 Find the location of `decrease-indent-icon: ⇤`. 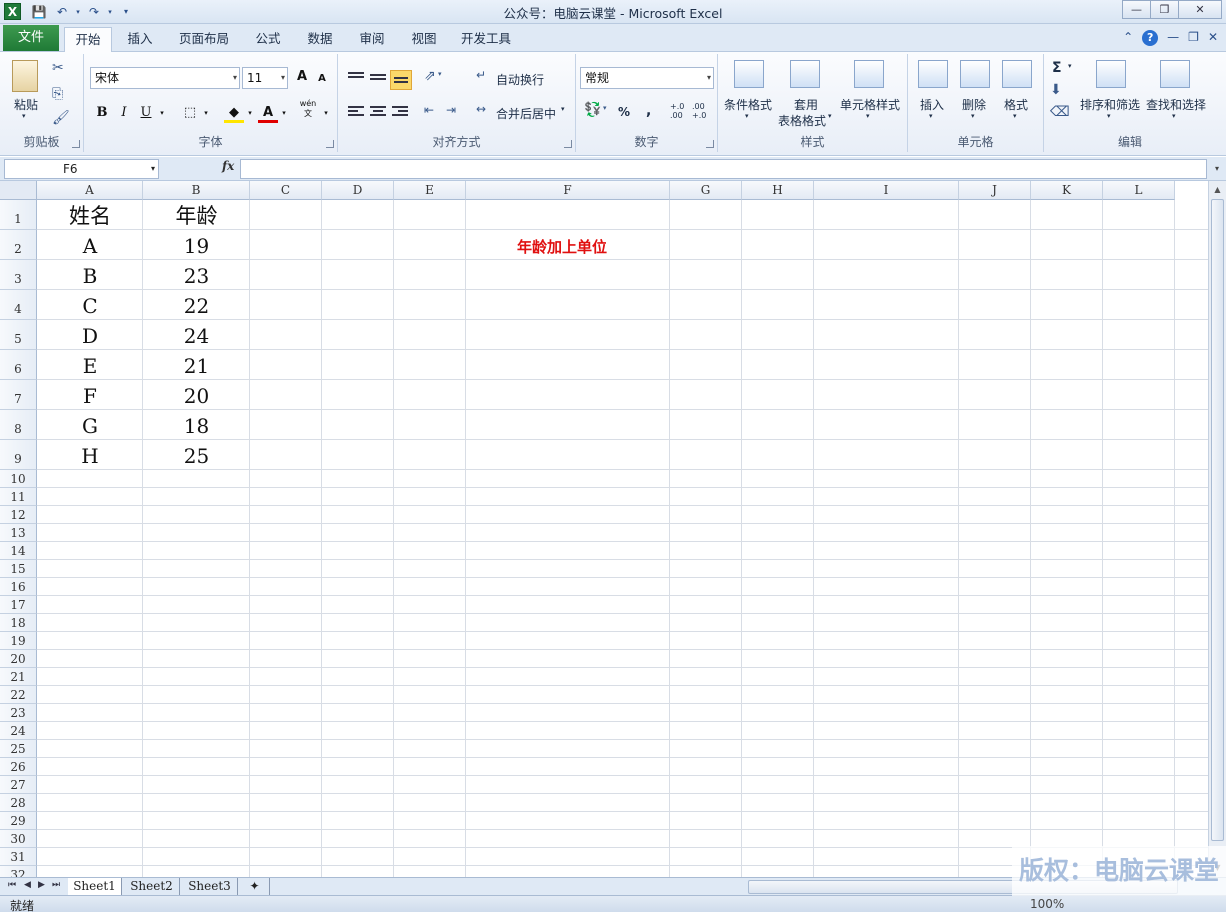

decrease-indent-icon: ⇤ is located at coordinates (429, 110).